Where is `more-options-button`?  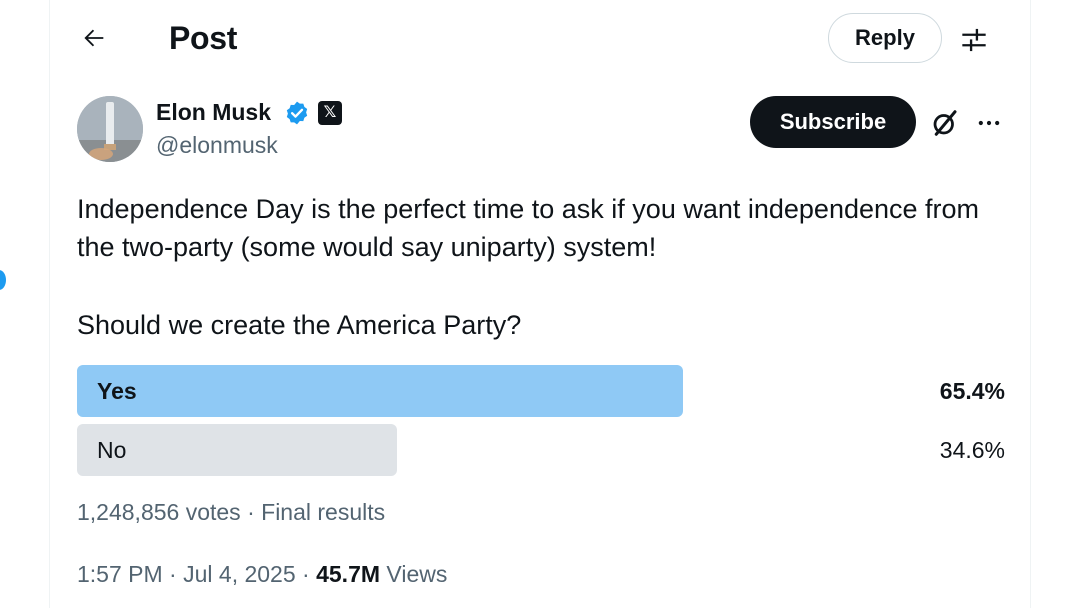 more-options-button is located at coordinates (989, 123).